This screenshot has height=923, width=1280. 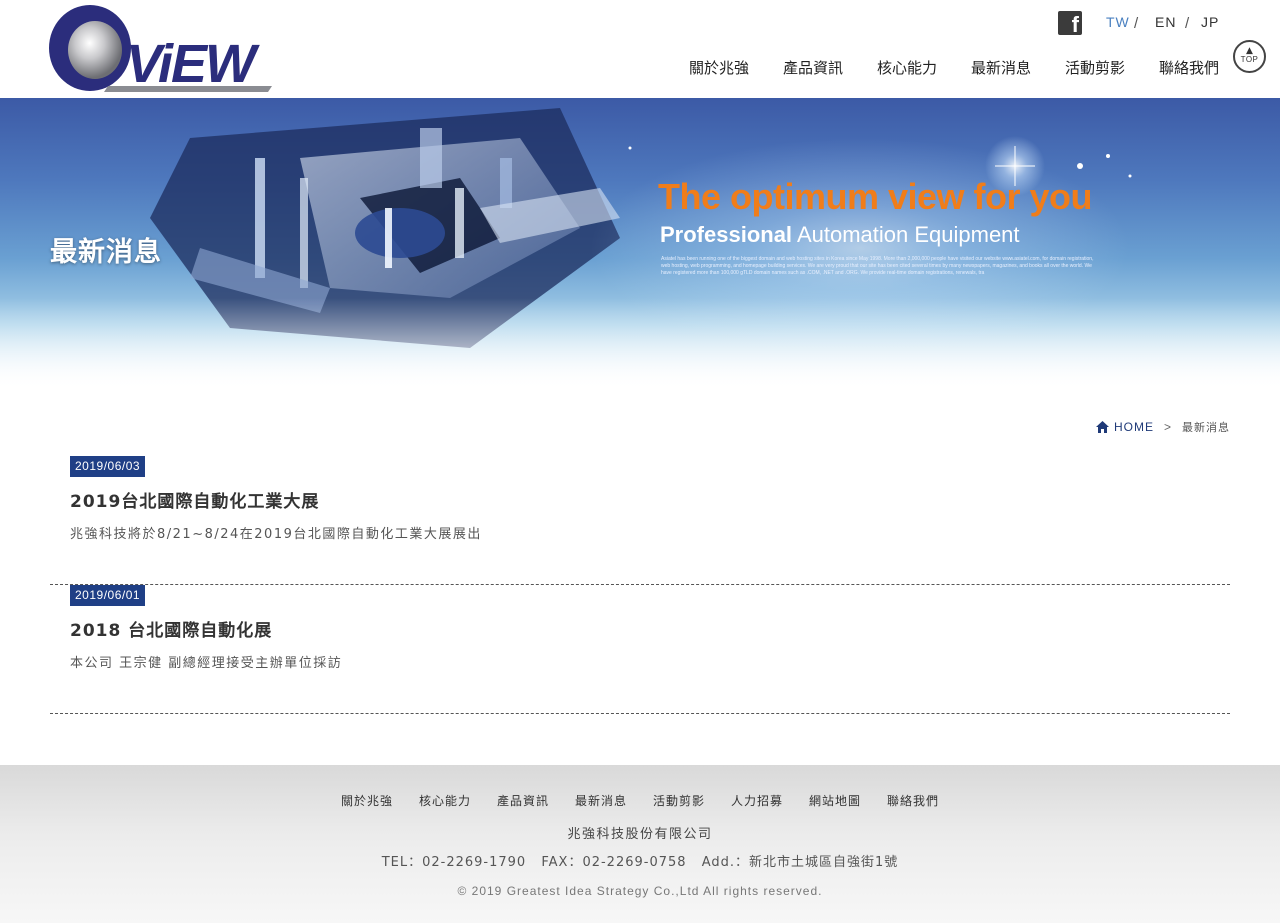 I want to click on footer-link-contact: 聯絡我們, so click(x=913, y=800).